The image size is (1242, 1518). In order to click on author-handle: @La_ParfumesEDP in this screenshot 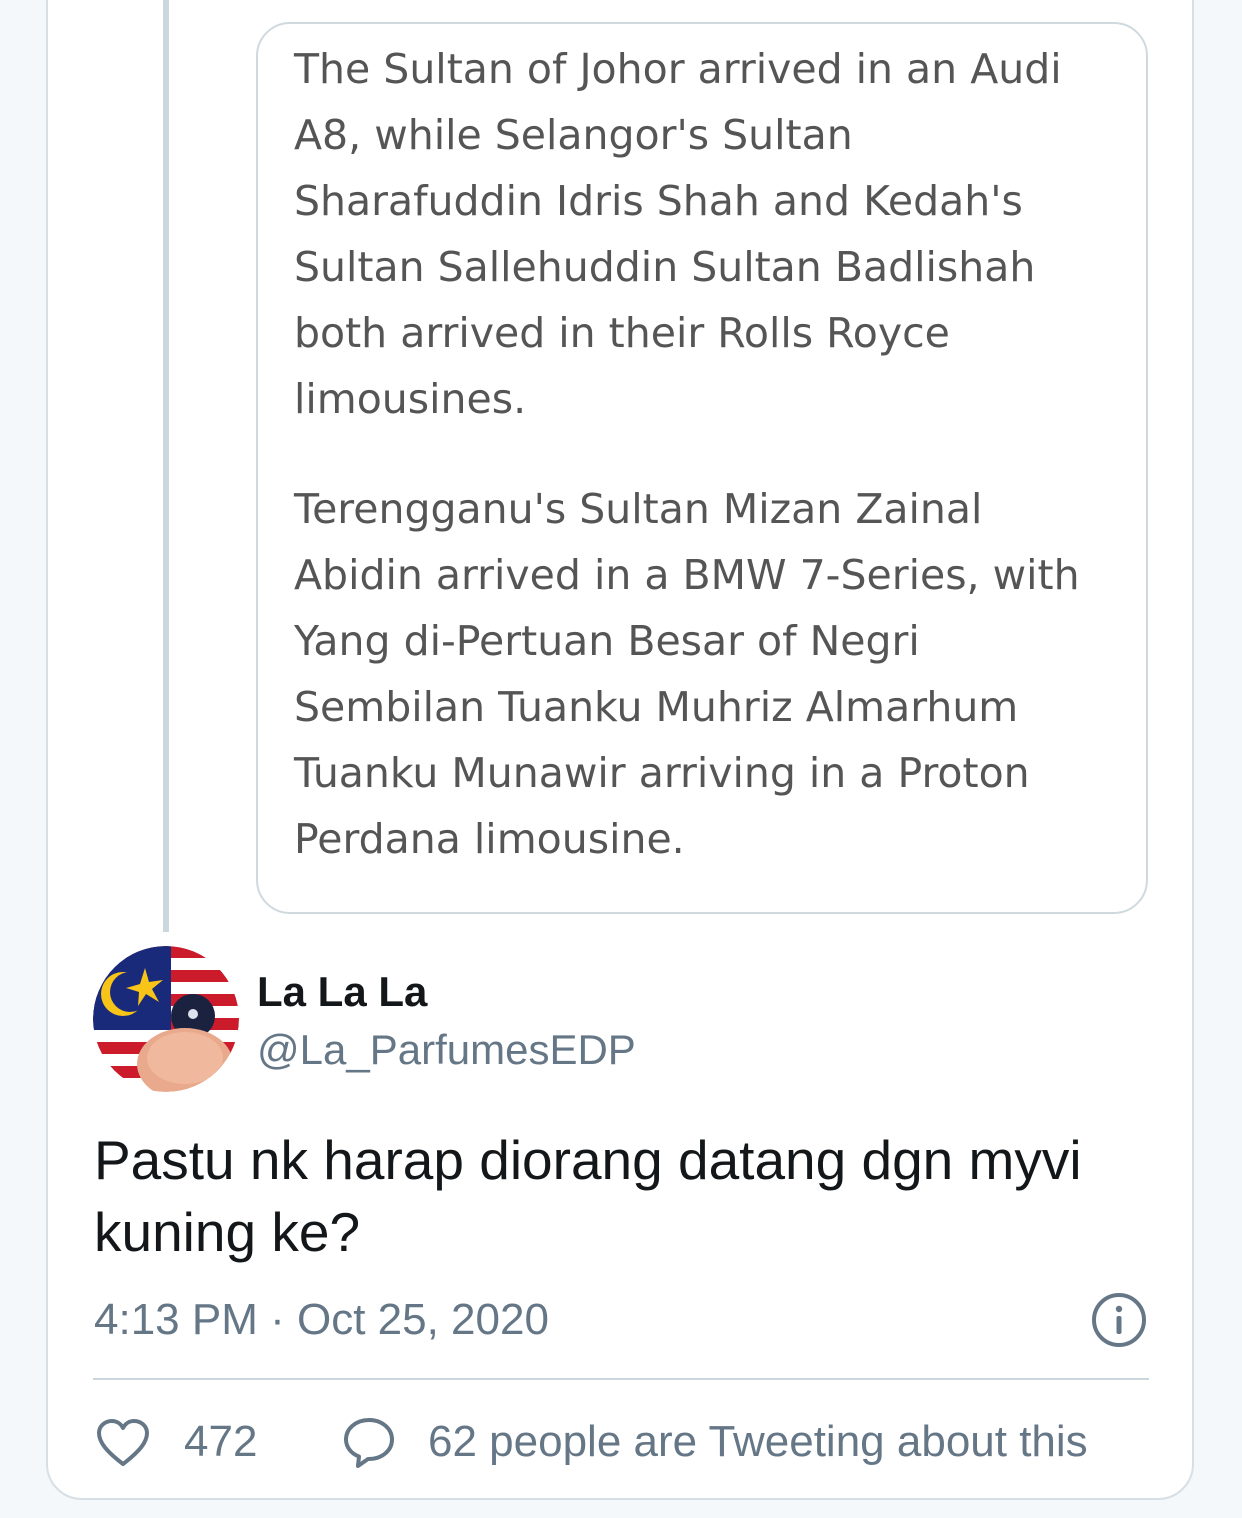, I will do `click(446, 1050)`.